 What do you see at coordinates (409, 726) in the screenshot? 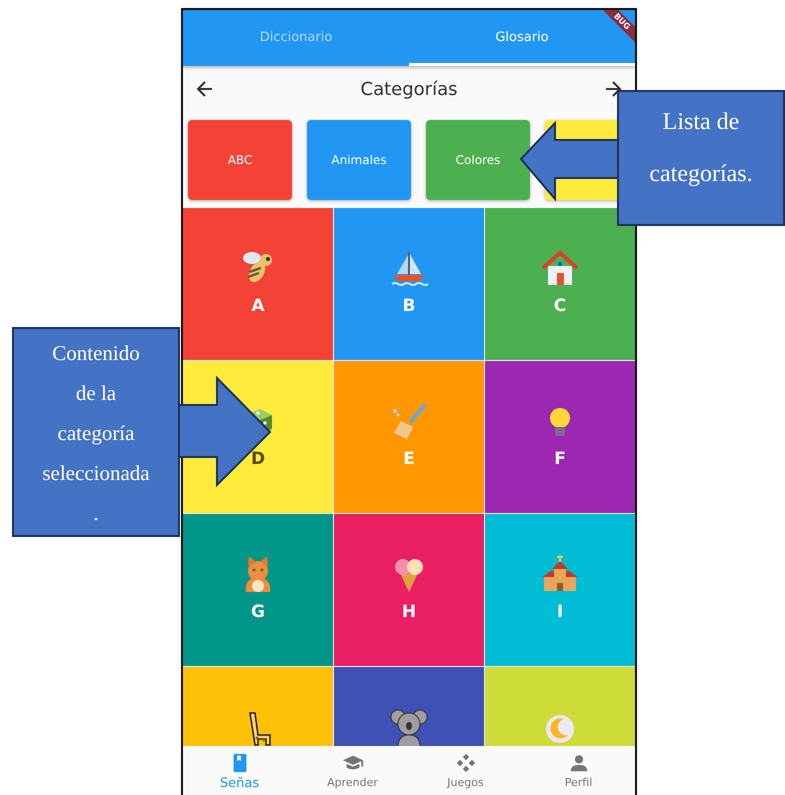
I see `koala-icon` at bounding box center [409, 726].